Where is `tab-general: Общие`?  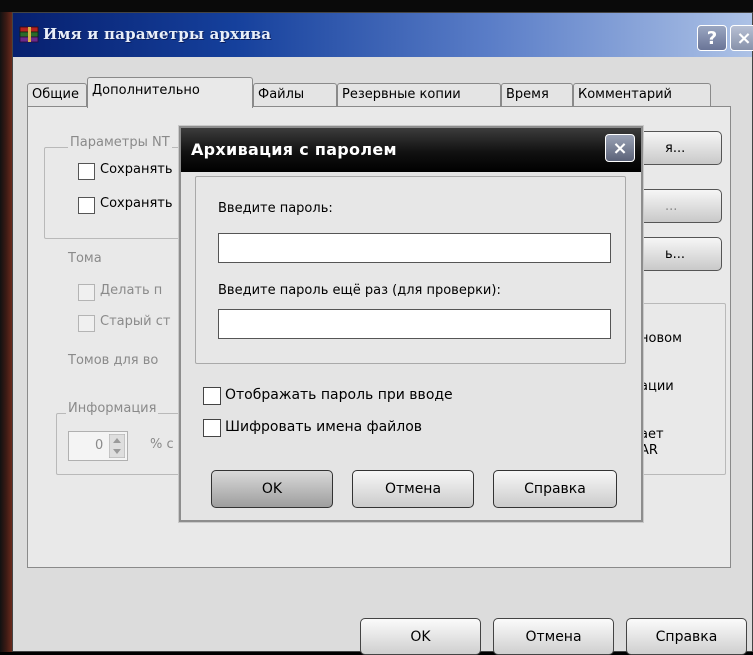
tab-general: Общие is located at coordinates (57, 95).